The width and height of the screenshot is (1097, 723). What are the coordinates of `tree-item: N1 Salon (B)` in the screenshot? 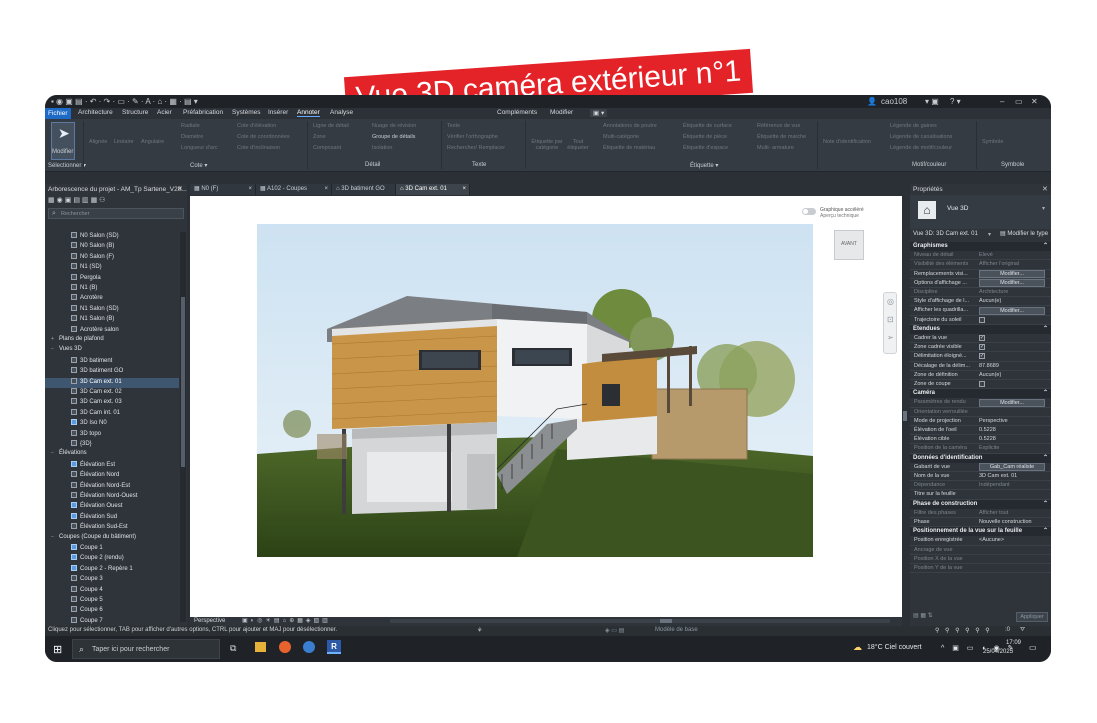 It's located at (112, 320).